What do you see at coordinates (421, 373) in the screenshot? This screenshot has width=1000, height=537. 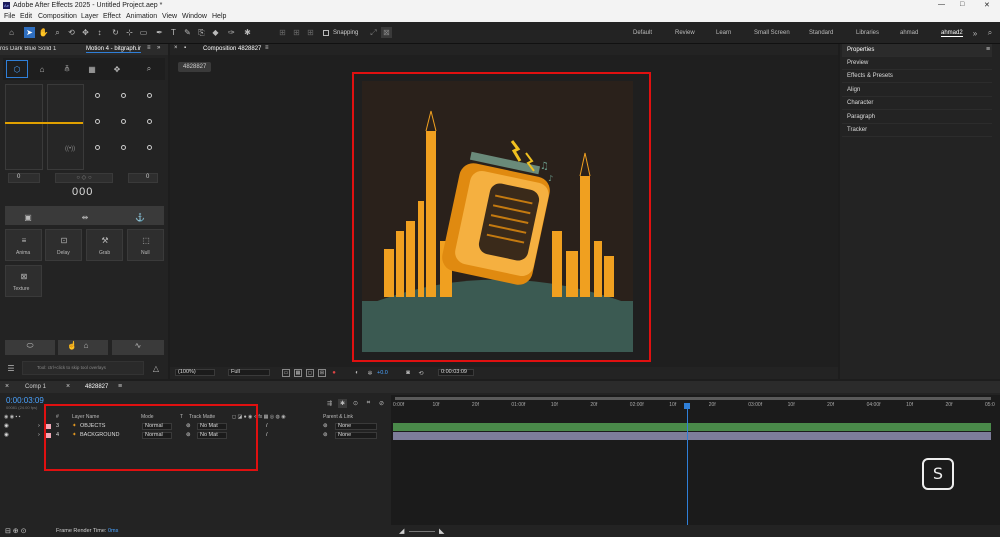 I see `show-snapshot-icon: ⟲` at bounding box center [421, 373].